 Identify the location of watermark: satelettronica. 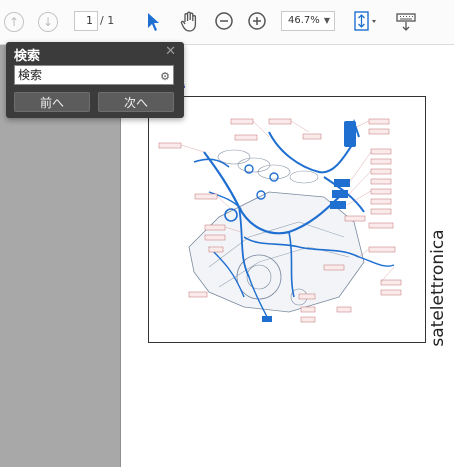
(436, 288).